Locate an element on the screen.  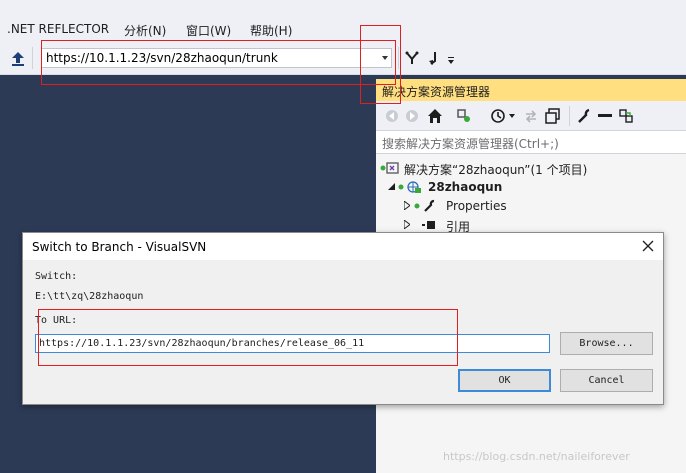
references-icon is located at coordinates (428, 225).